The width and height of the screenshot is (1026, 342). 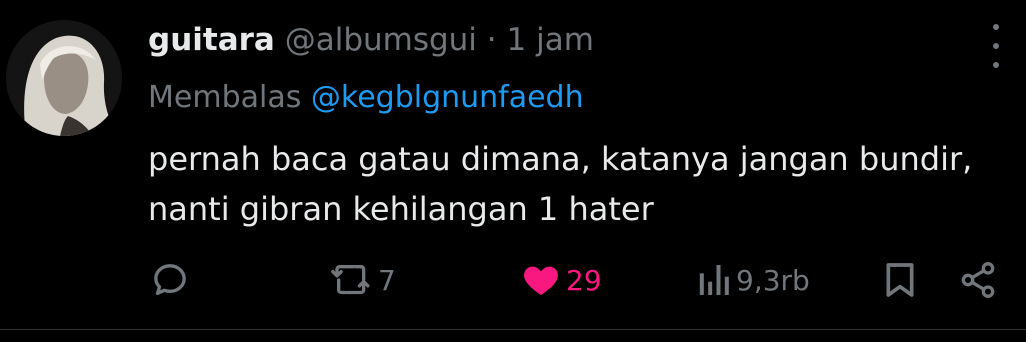 I want to click on tweet-text-line: nanti gibran kehilangan 1 hater, so click(x=401, y=209).